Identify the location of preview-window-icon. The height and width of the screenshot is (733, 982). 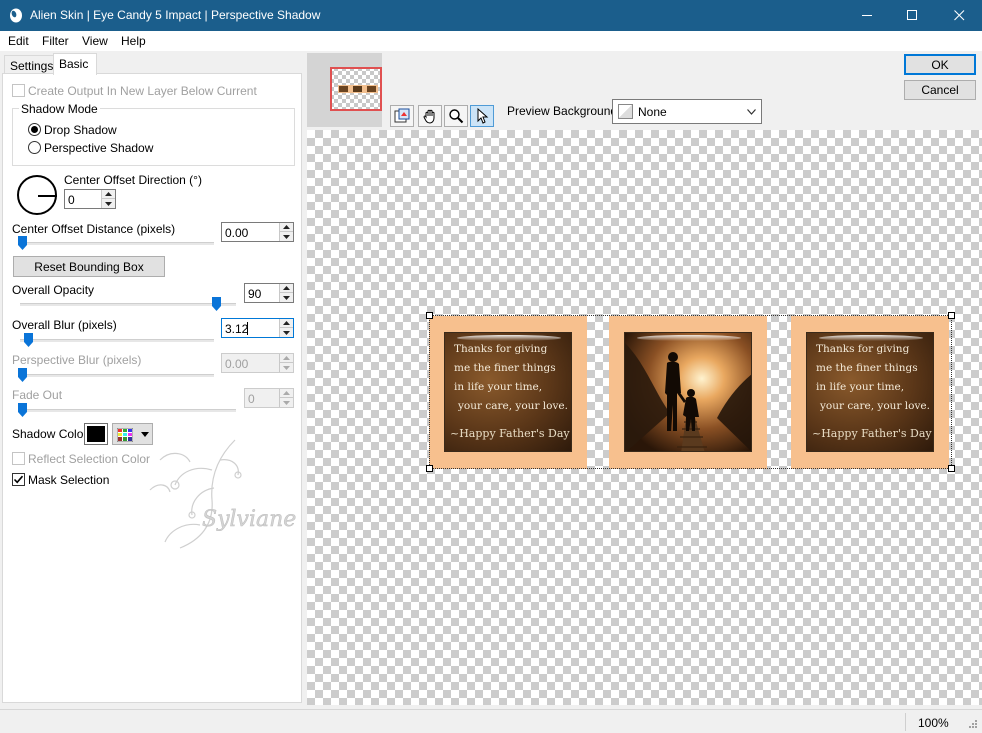
(402, 115).